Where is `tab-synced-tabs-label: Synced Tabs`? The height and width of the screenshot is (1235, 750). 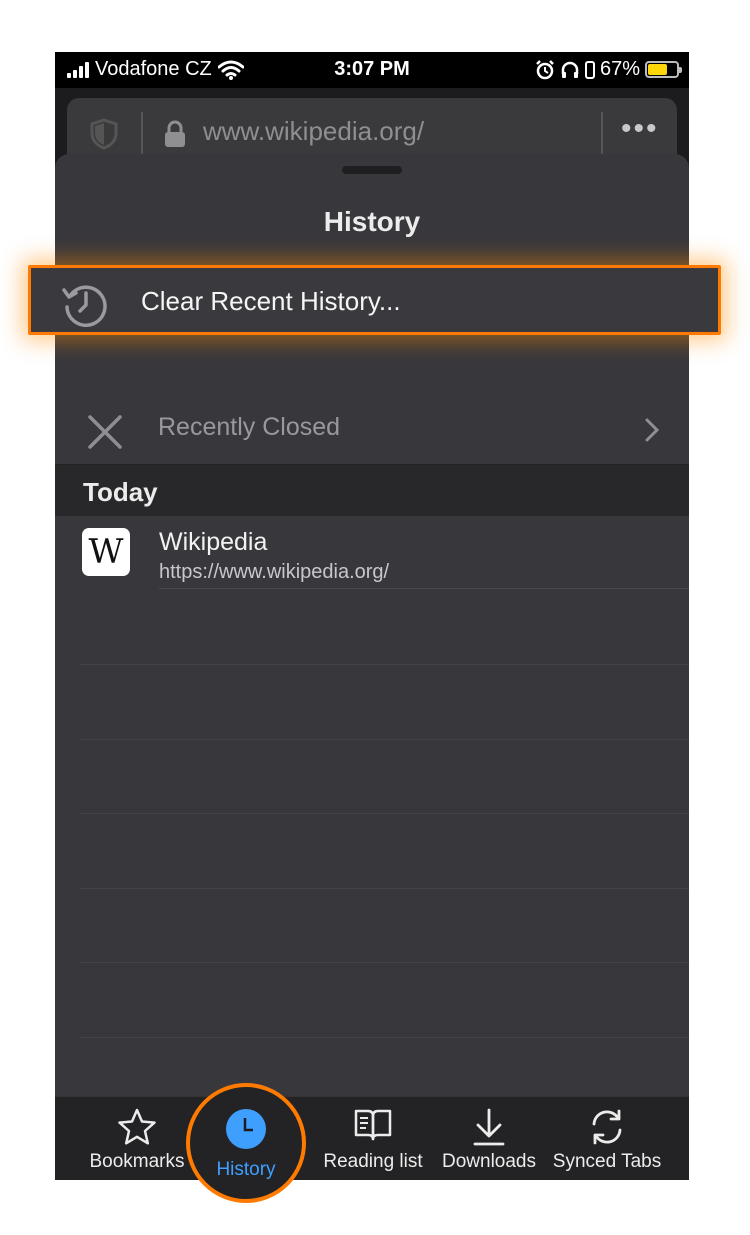 tab-synced-tabs-label: Synced Tabs is located at coordinates (607, 1161).